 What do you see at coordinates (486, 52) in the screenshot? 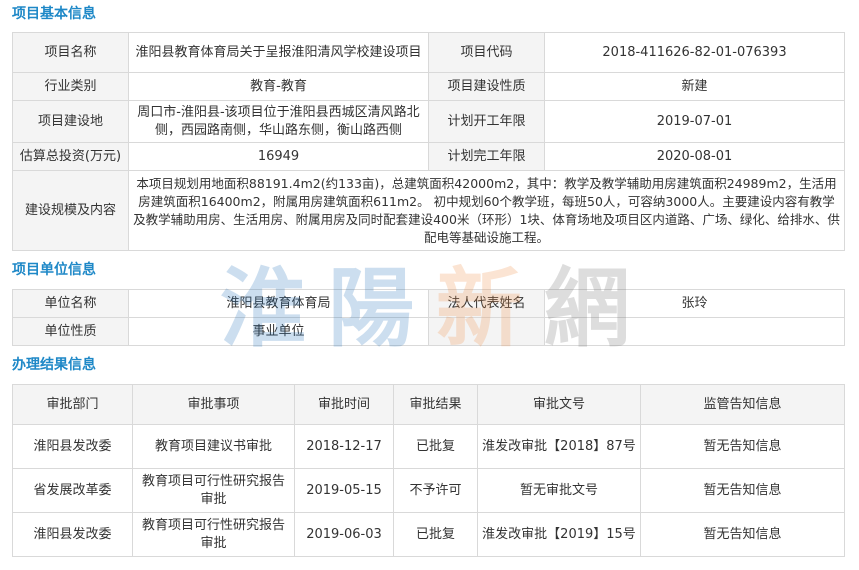
I see `project-code-label: 项目代码` at bounding box center [486, 52].